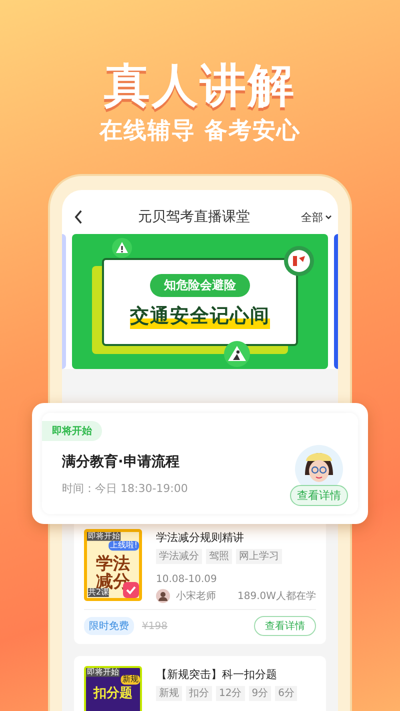  Describe the element at coordinates (163, 596) in the screenshot. I see `avatar-icon` at that location.